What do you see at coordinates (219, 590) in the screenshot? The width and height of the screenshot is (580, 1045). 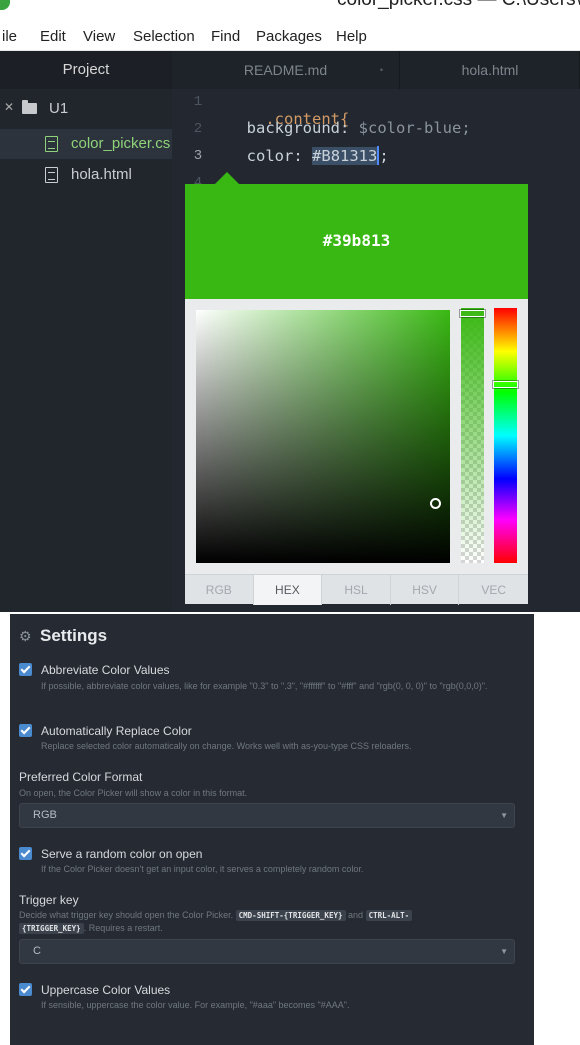 I see `format-tab-rgb: RGB` at bounding box center [219, 590].